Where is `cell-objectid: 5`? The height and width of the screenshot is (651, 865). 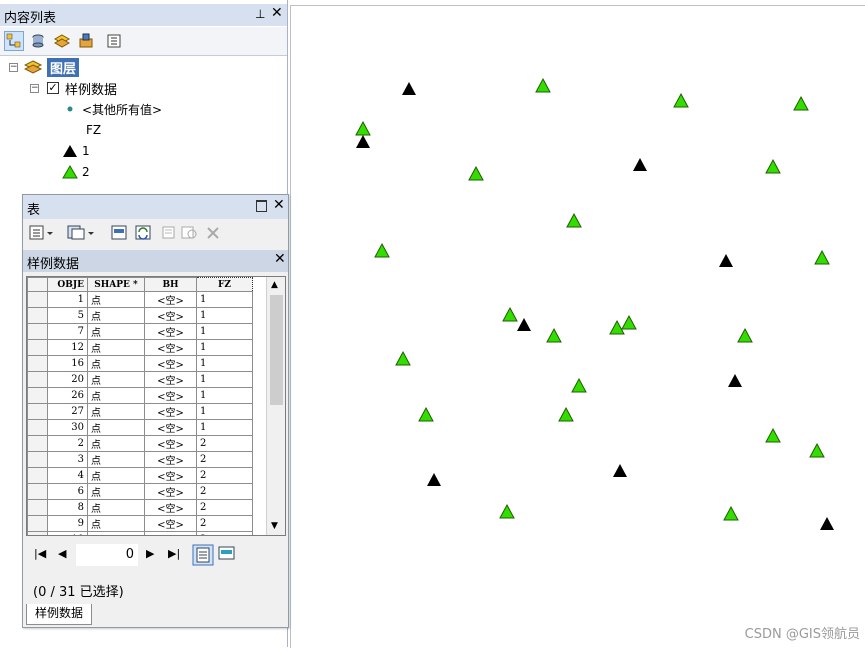
cell-objectid: 5 is located at coordinates (67, 315).